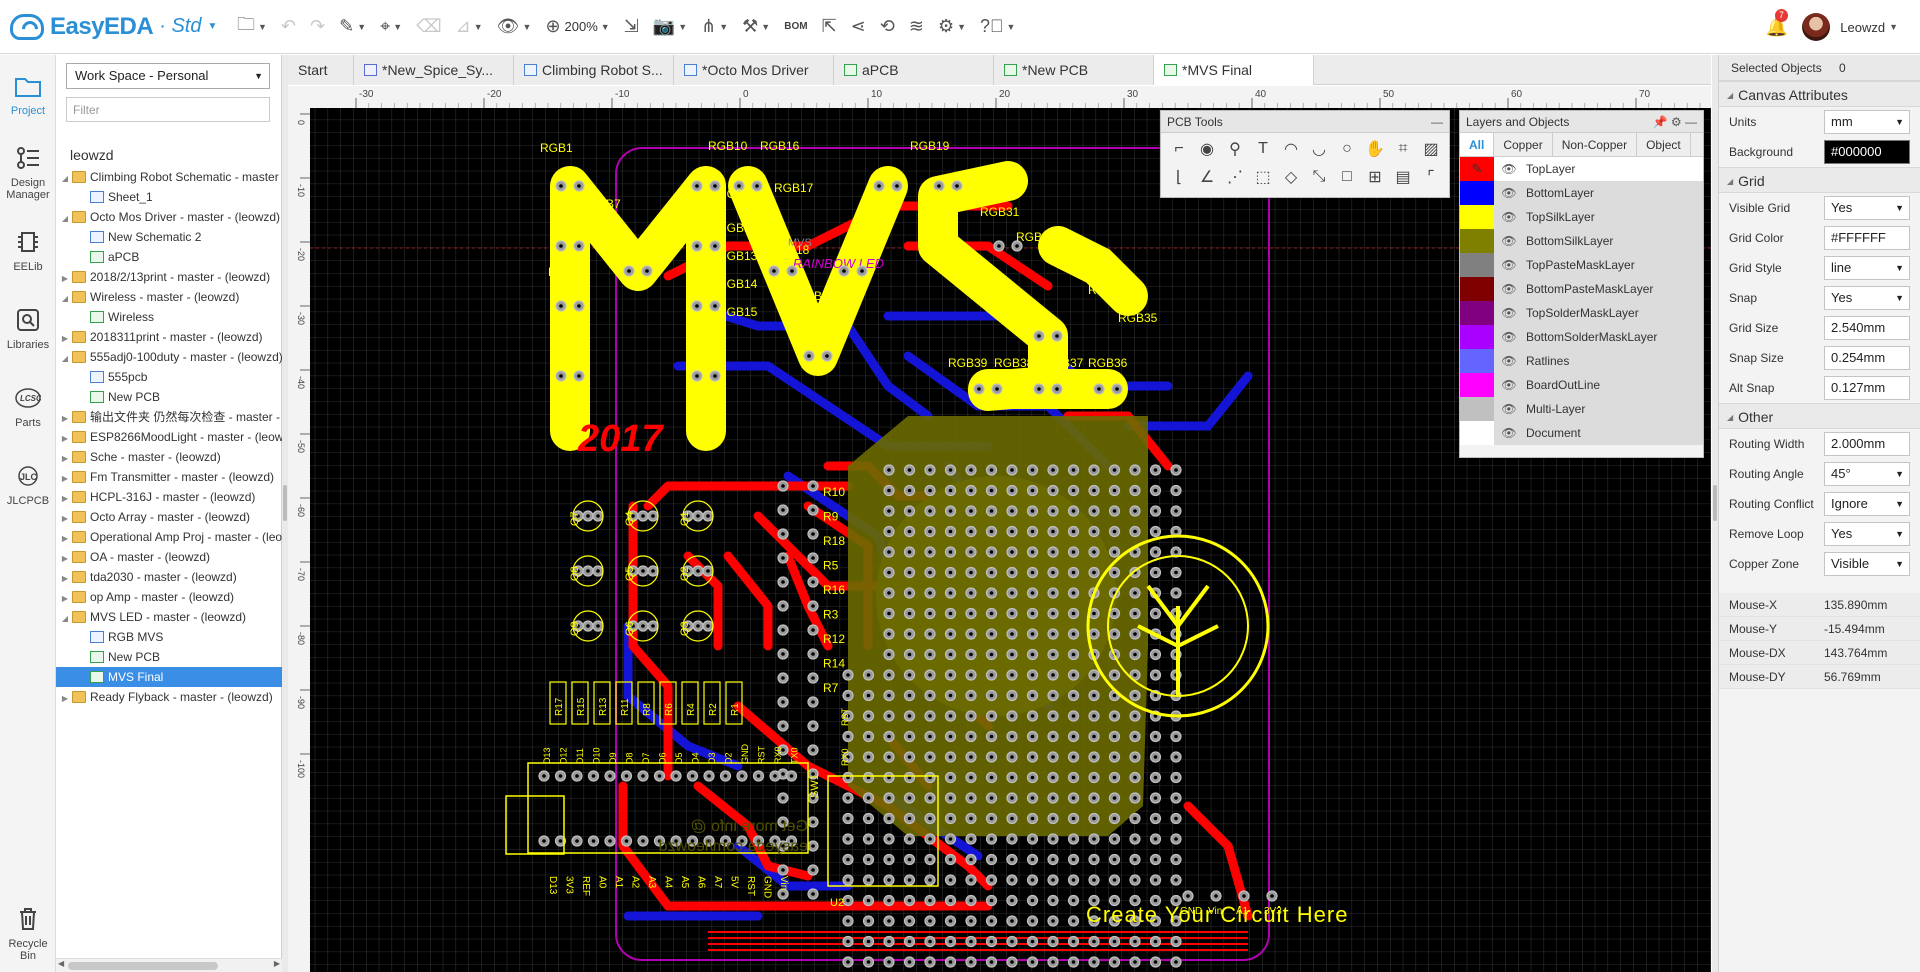 Image resolution: width=1920 pixels, height=972 pixels. I want to click on copper-area-icon: ⊞, so click(1375, 177).